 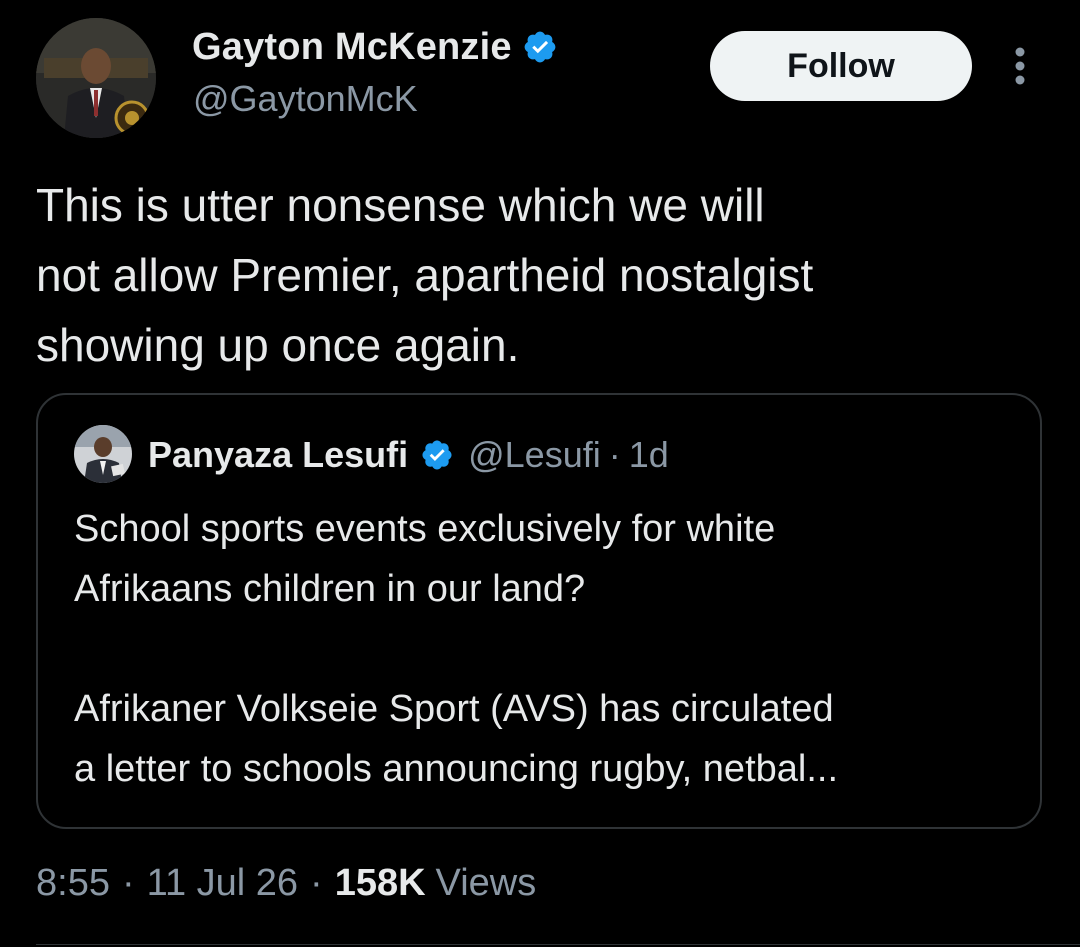 What do you see at coordinates (73, 883) in the screenshot?
I see `post-time: 8:55` at bounding box center [73, 883].